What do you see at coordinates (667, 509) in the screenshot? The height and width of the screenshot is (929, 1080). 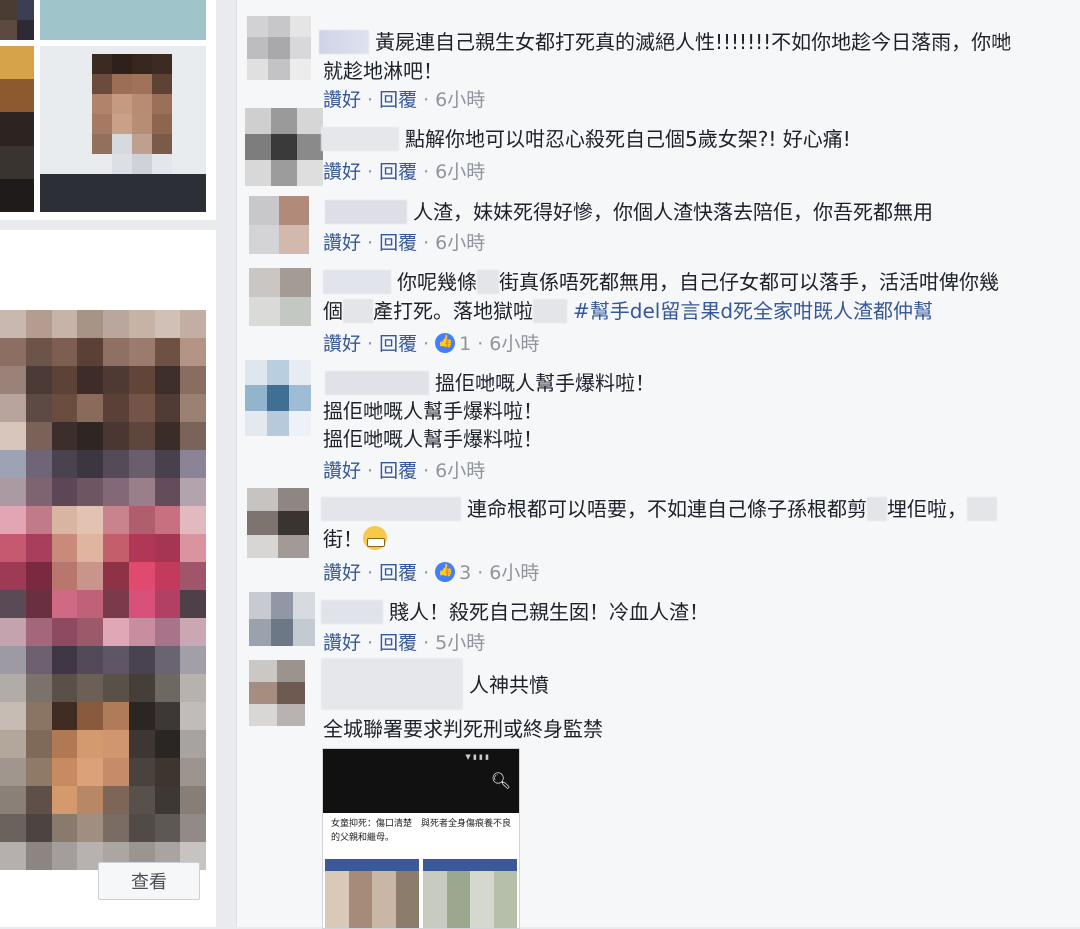 I see `comment-text: 連命根都可以唔要，不如連自己條子孫根都剪` at bounding box center [667, 509].